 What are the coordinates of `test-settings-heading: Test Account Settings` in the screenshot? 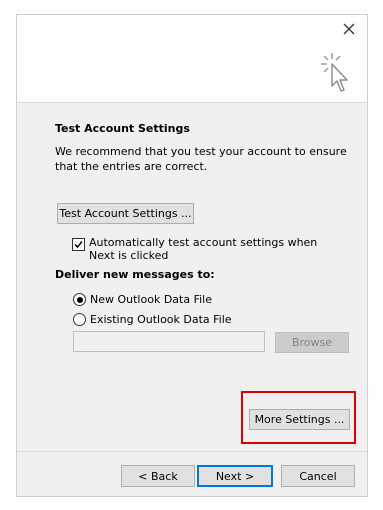 It's located at (122, 128).